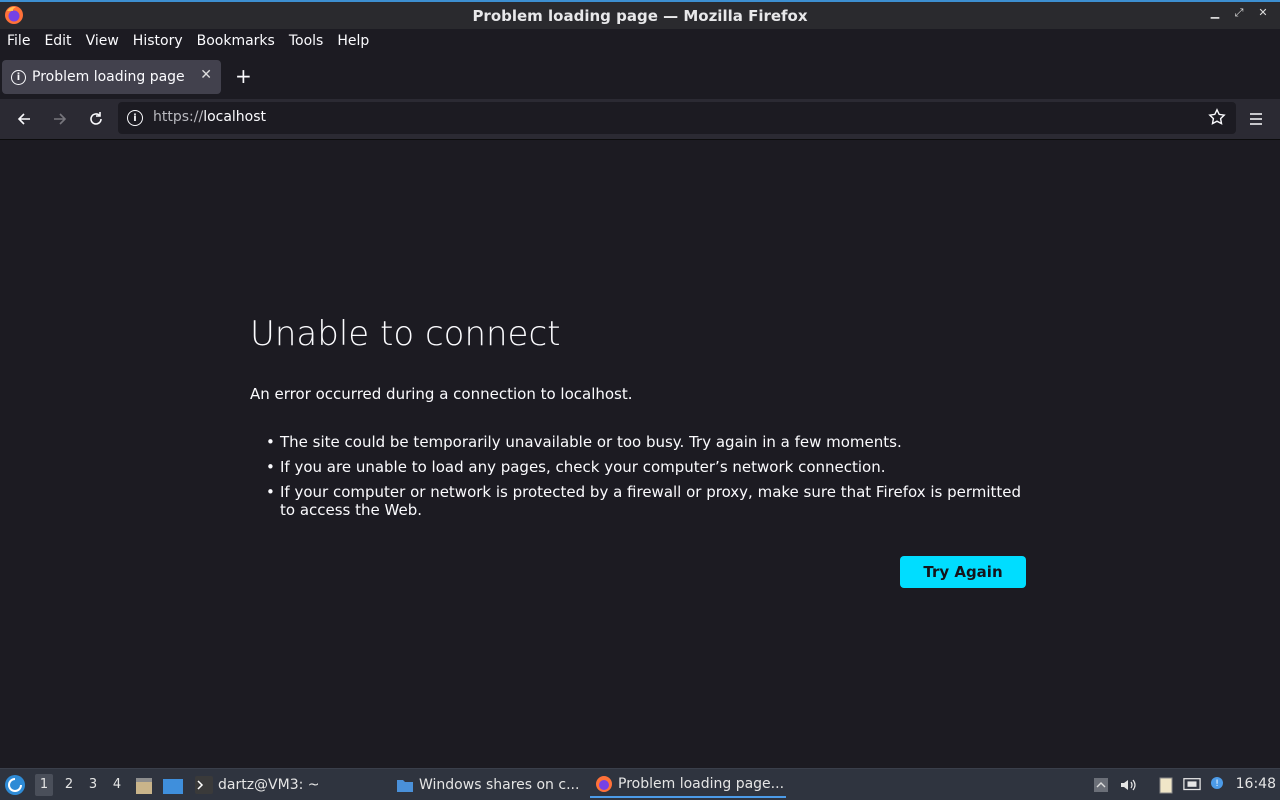 This screenshot has height=800, width=1280. I want to click on reload-button, so click(96, 119).